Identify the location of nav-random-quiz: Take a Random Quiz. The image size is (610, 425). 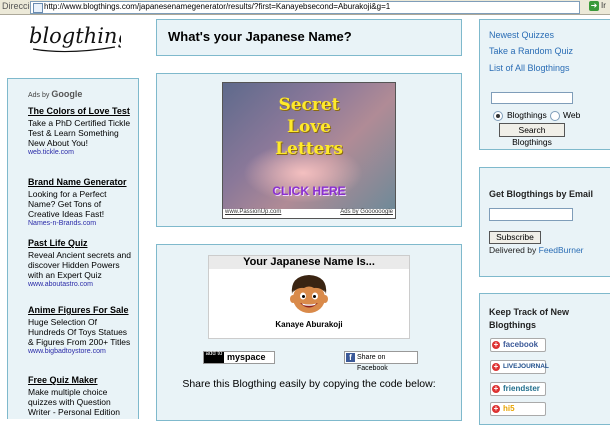
(531, 51).